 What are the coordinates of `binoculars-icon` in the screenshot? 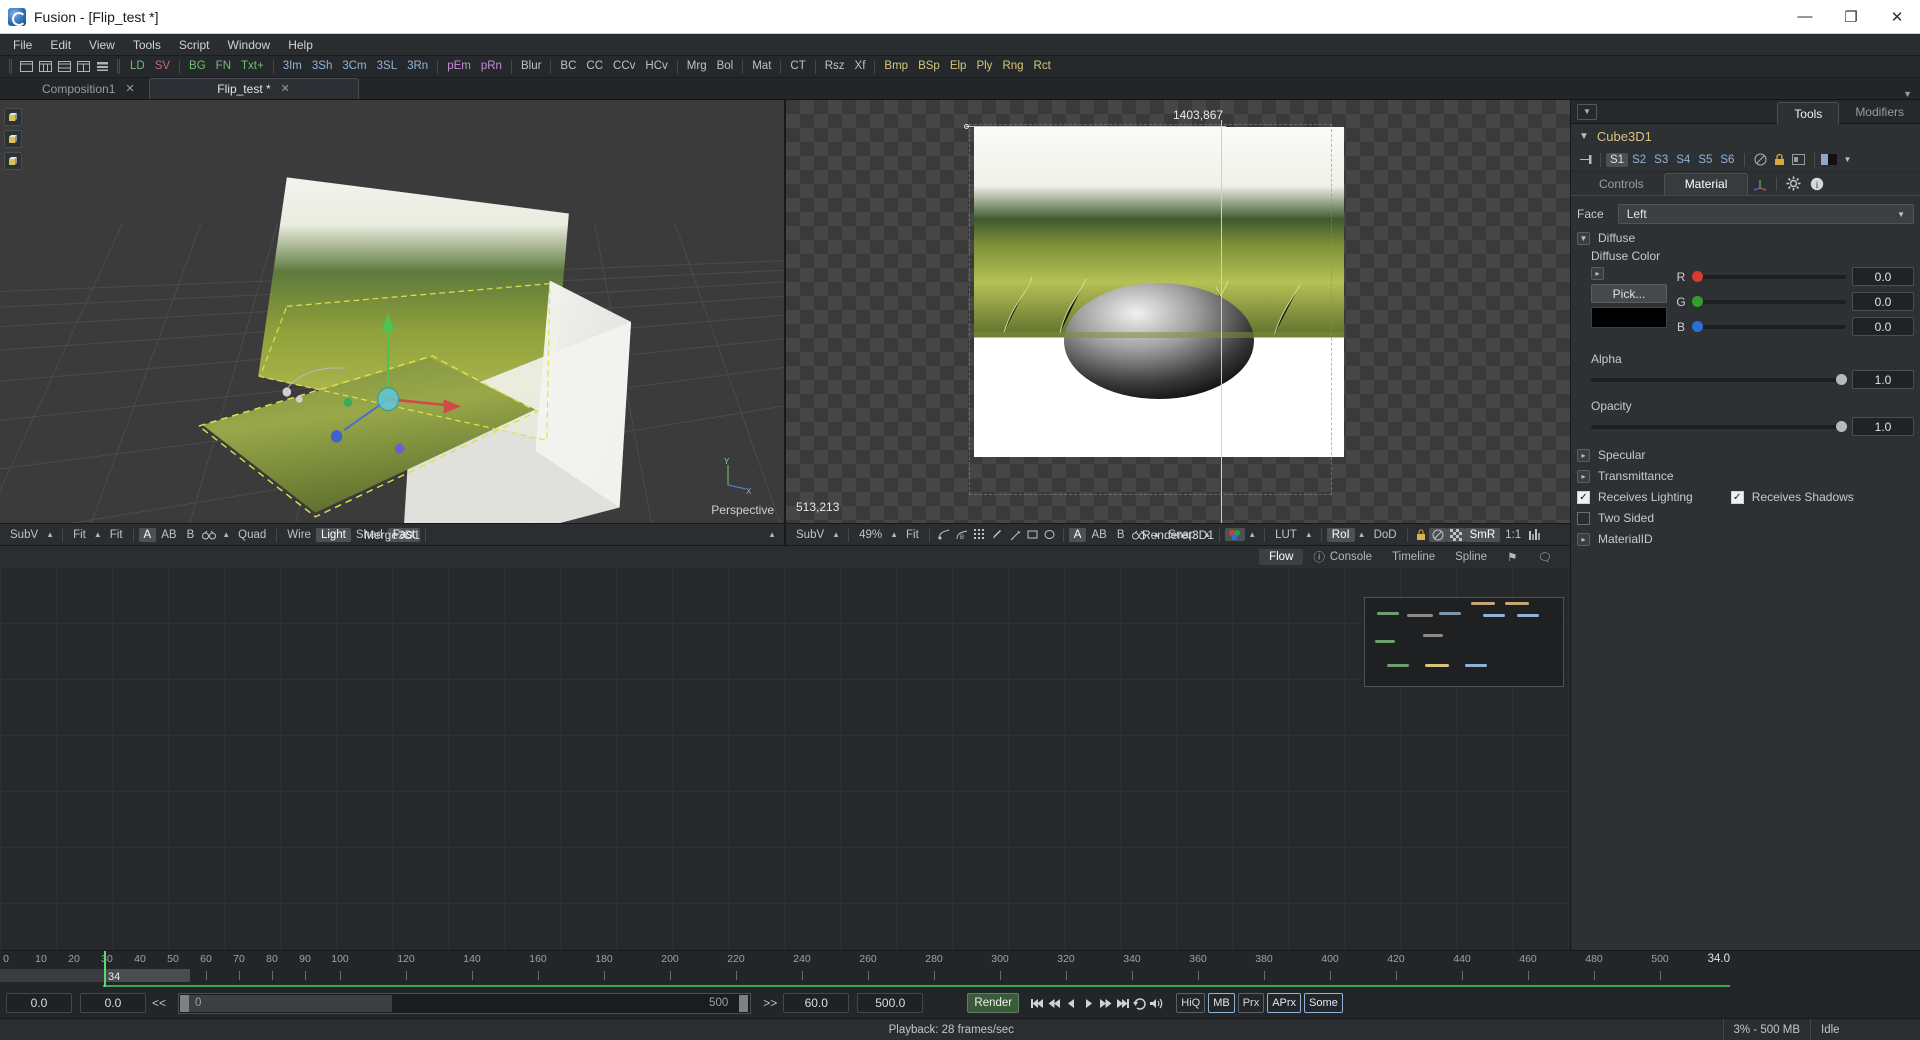 It's located at (1139, 535).